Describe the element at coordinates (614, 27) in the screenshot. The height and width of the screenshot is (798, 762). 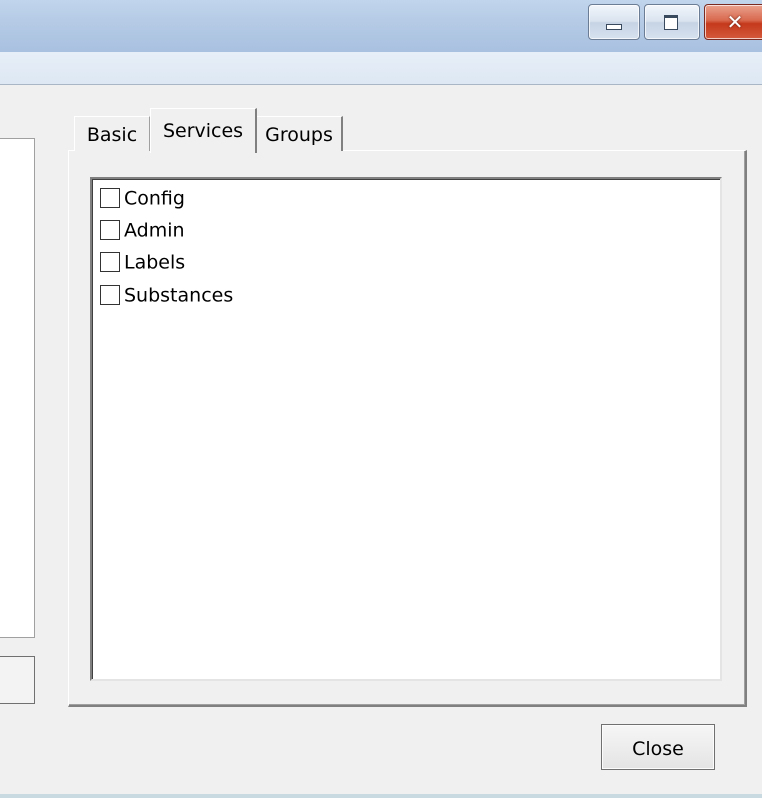
I see `minimize-icon` at that location.